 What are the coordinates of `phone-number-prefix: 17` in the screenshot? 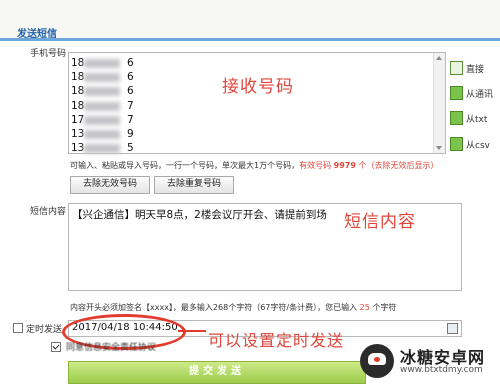 It's located at (78, 119).